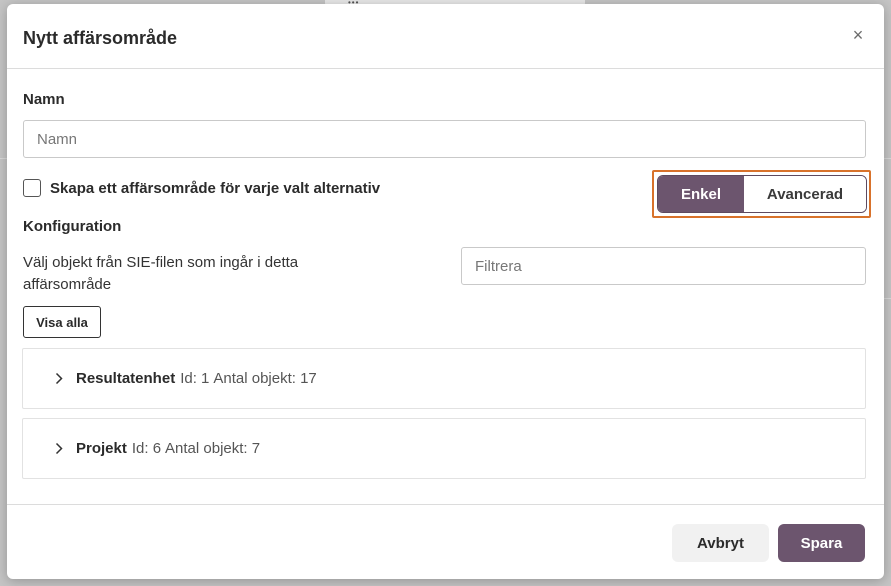 This screenshot has height=586, width=891. Describe the element at coordinates (44, 99) in the screenshot. I see `name-label: Namn` at that location.